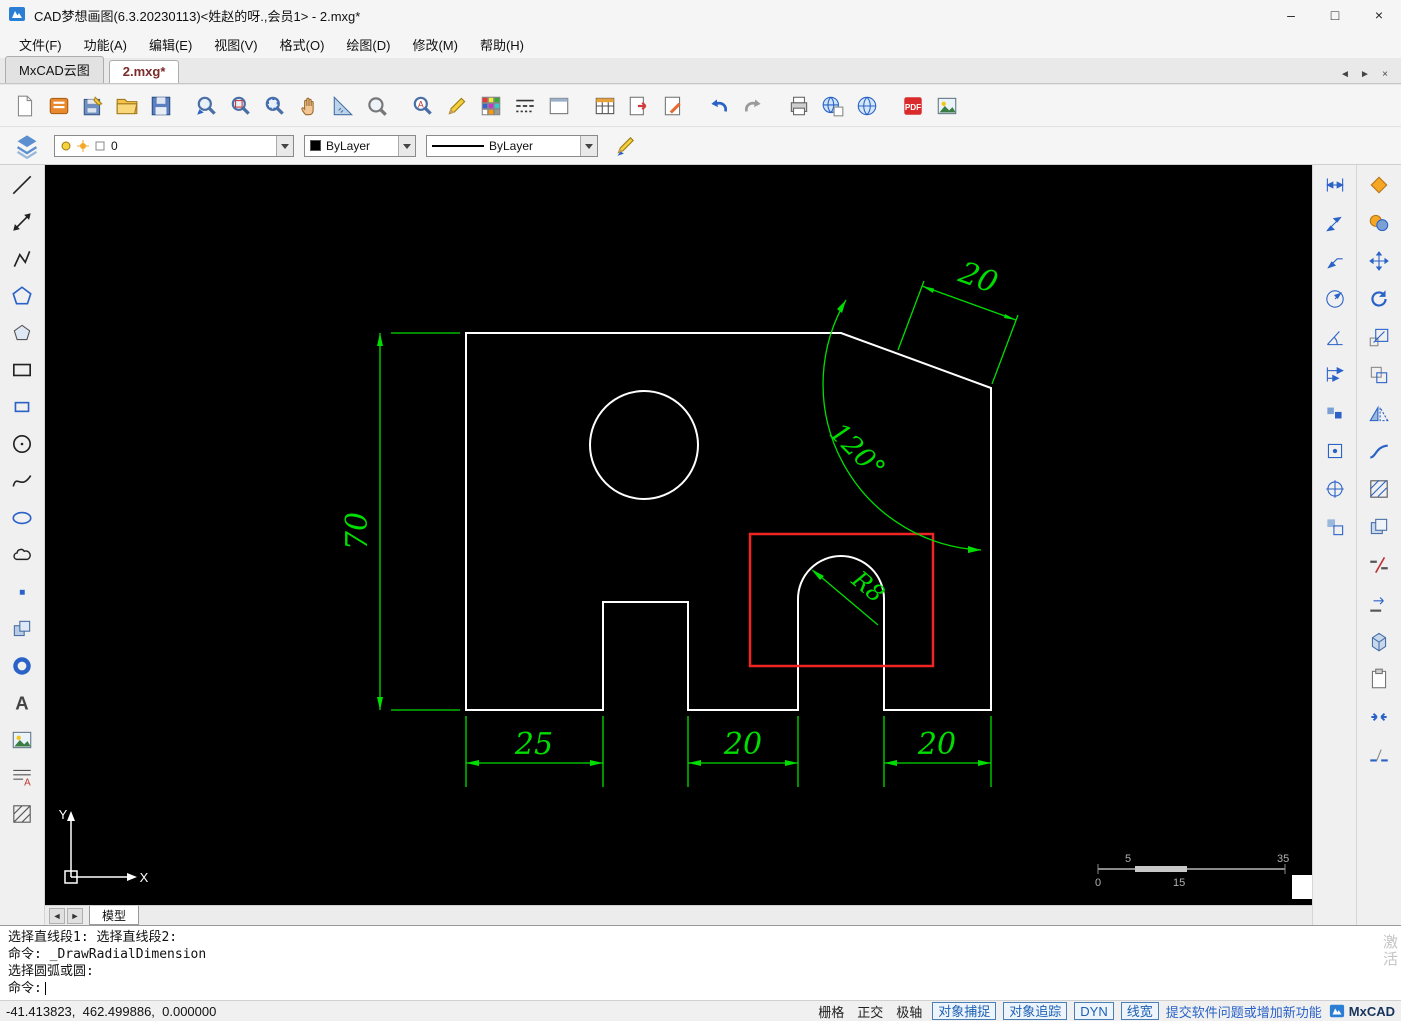 Image resolution: width=1401 pixels, height=1021 pixels. Describe the element at coordinates (1365, 75) in the screenshot. I see `tab-scroll-right-icon: ►` at that location.